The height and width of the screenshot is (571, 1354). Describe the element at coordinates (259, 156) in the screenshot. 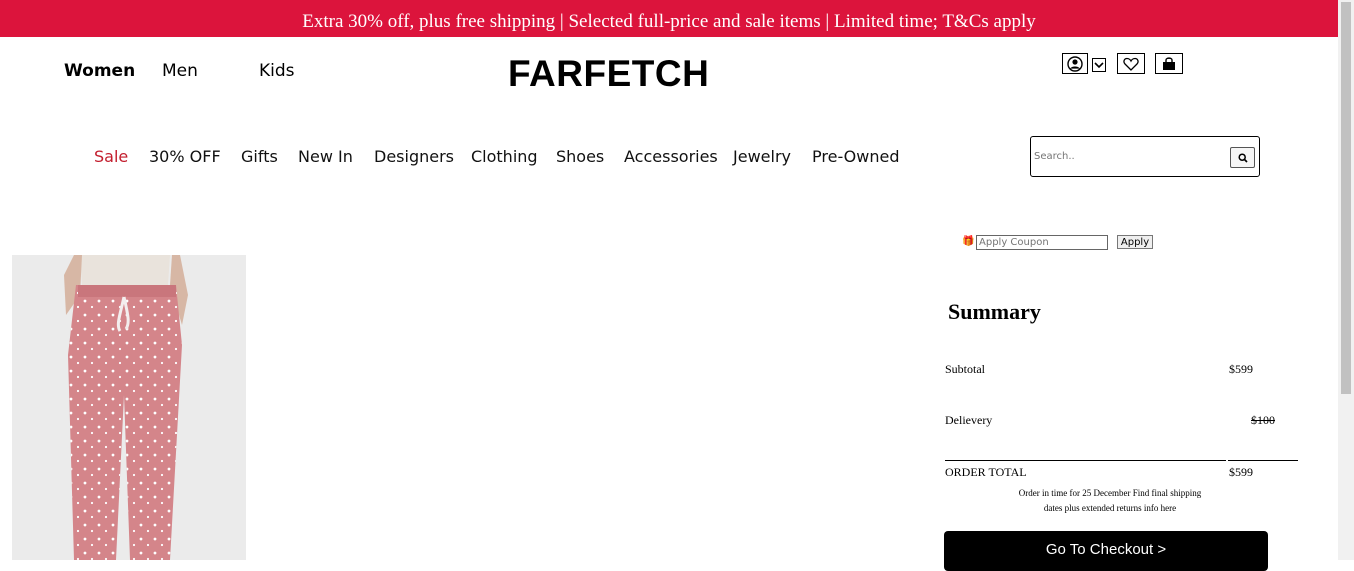

I see `nav-gifts: Gifts` at that location.